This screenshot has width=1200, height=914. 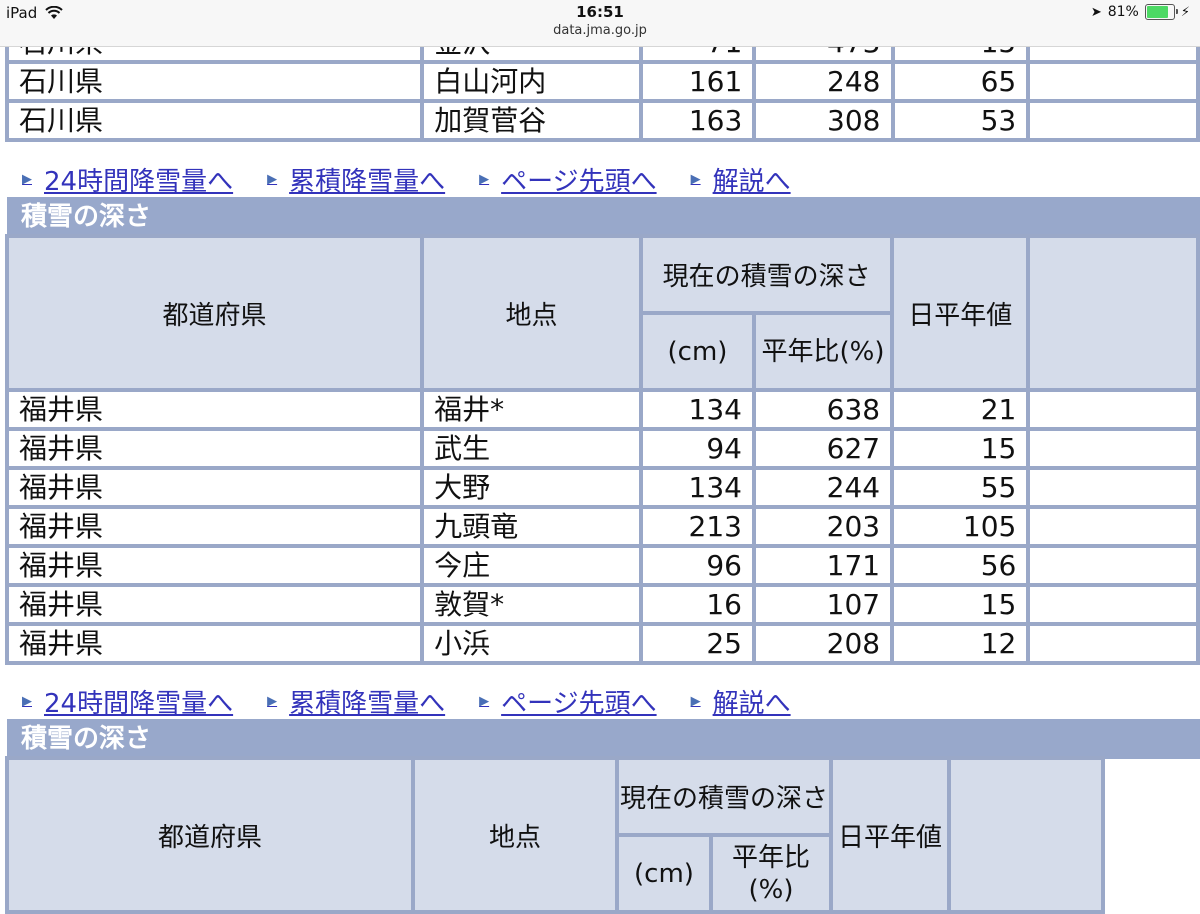 I want to click on cell-point: 加賀菅谷, so click(x=532, y=120).